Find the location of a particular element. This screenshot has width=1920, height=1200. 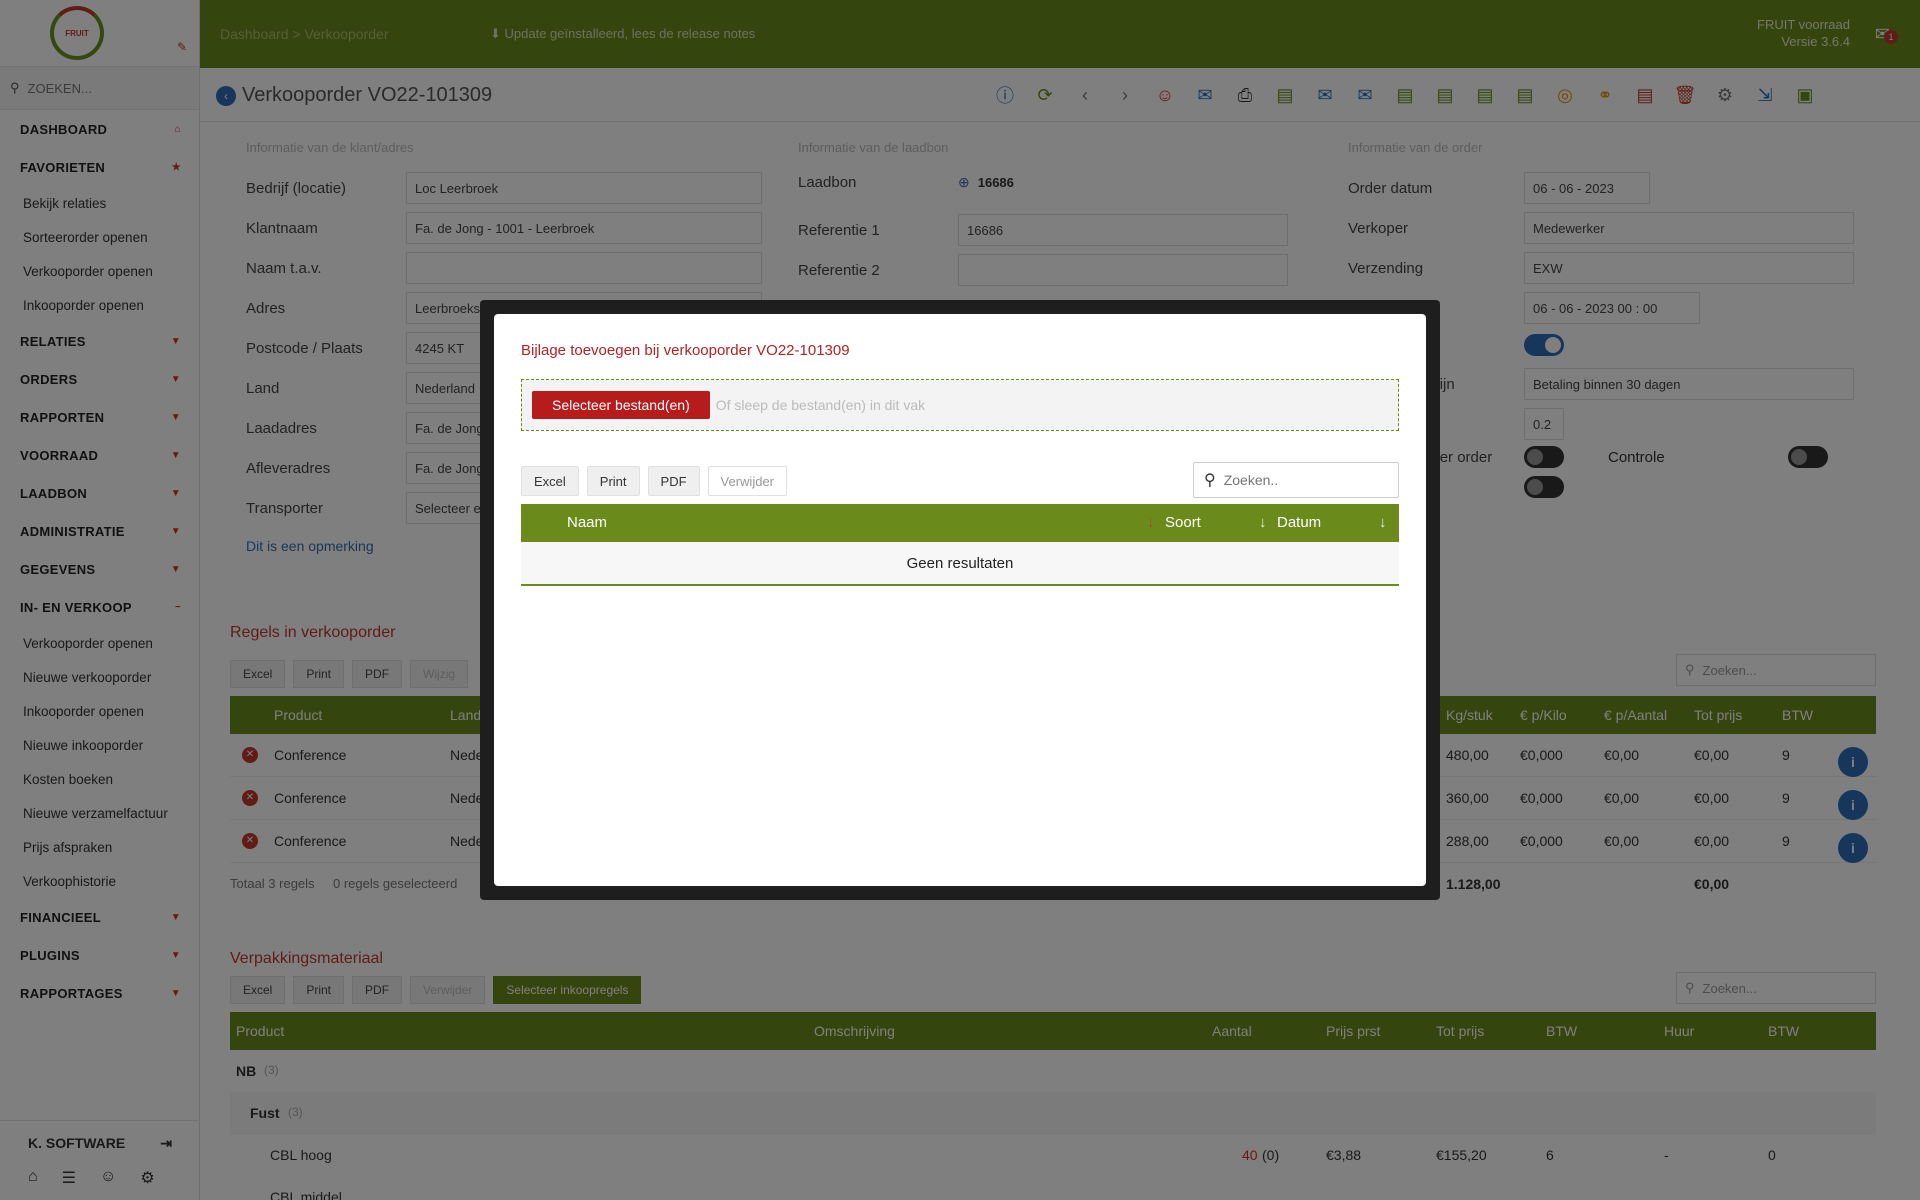

modal-search: ⚲ is located at coordinates (1296, 480).